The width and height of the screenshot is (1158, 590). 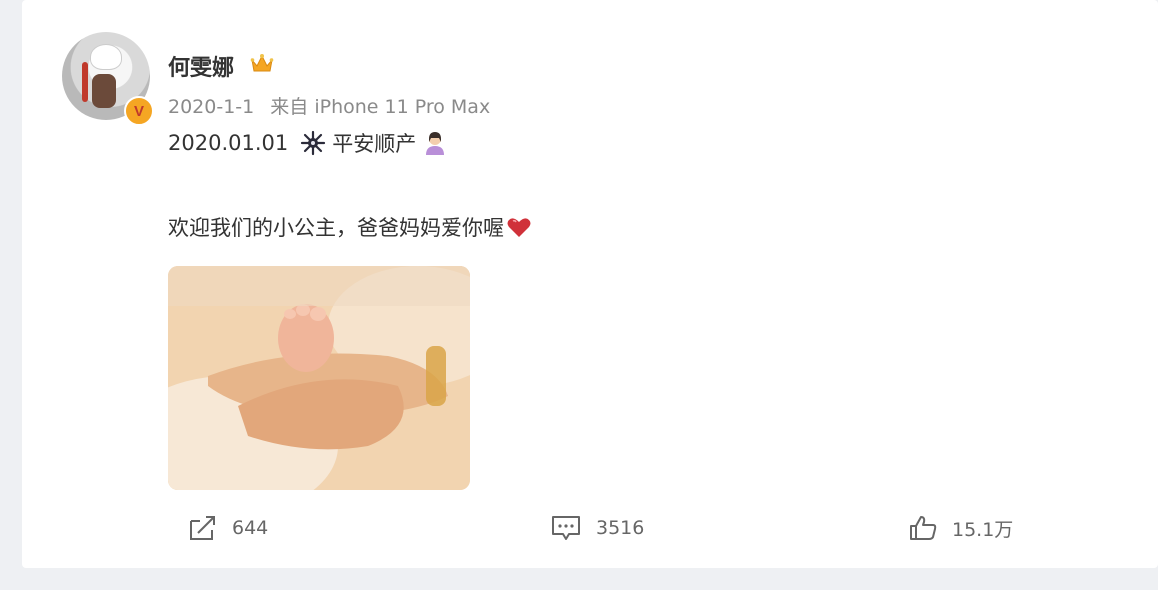 I want to click on author-name: 何雯娜, so click(x=201, y=66).